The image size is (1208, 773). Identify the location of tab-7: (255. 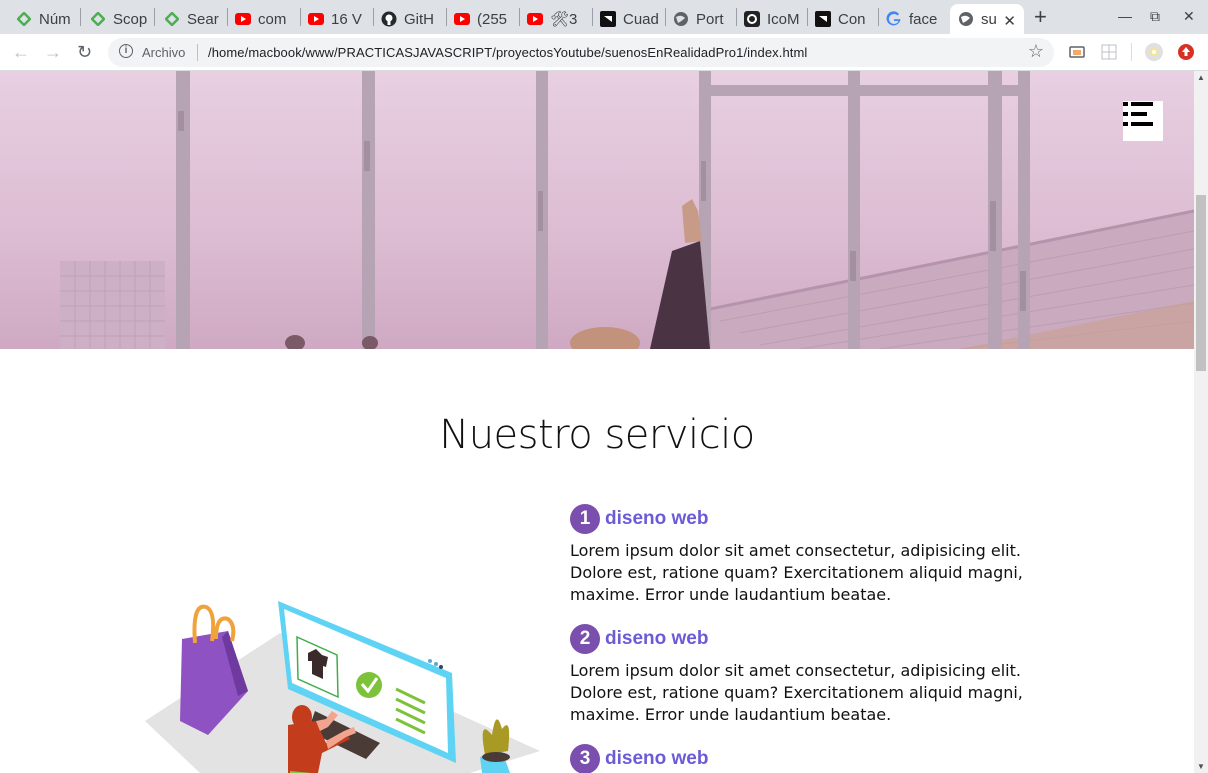
(482, 19).